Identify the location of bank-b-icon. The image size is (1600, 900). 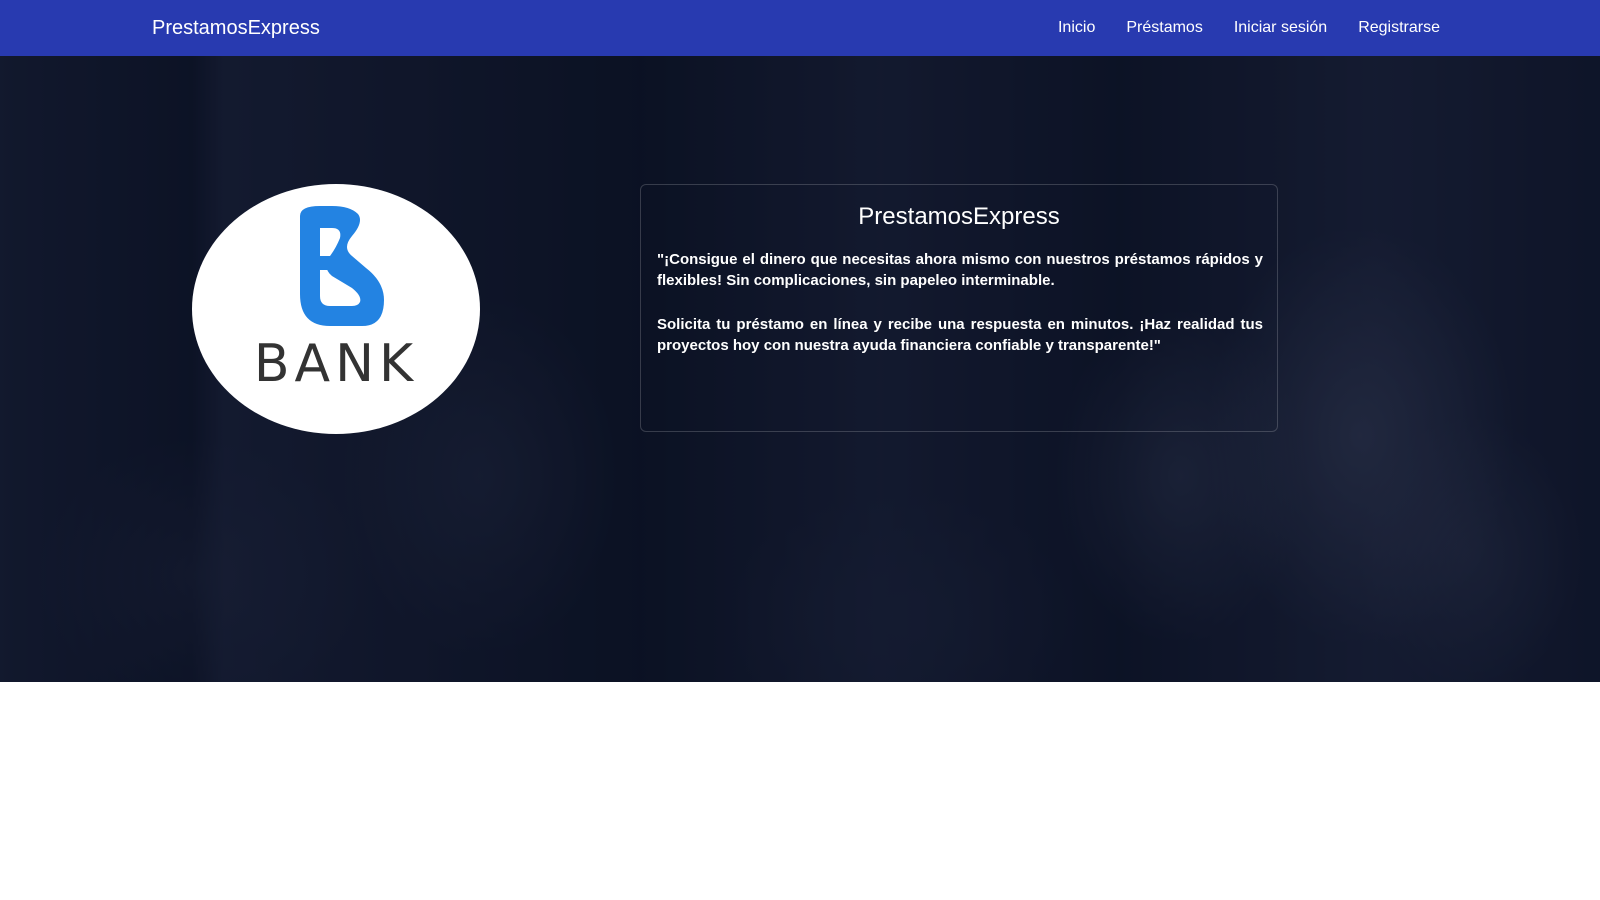
(342, 266).